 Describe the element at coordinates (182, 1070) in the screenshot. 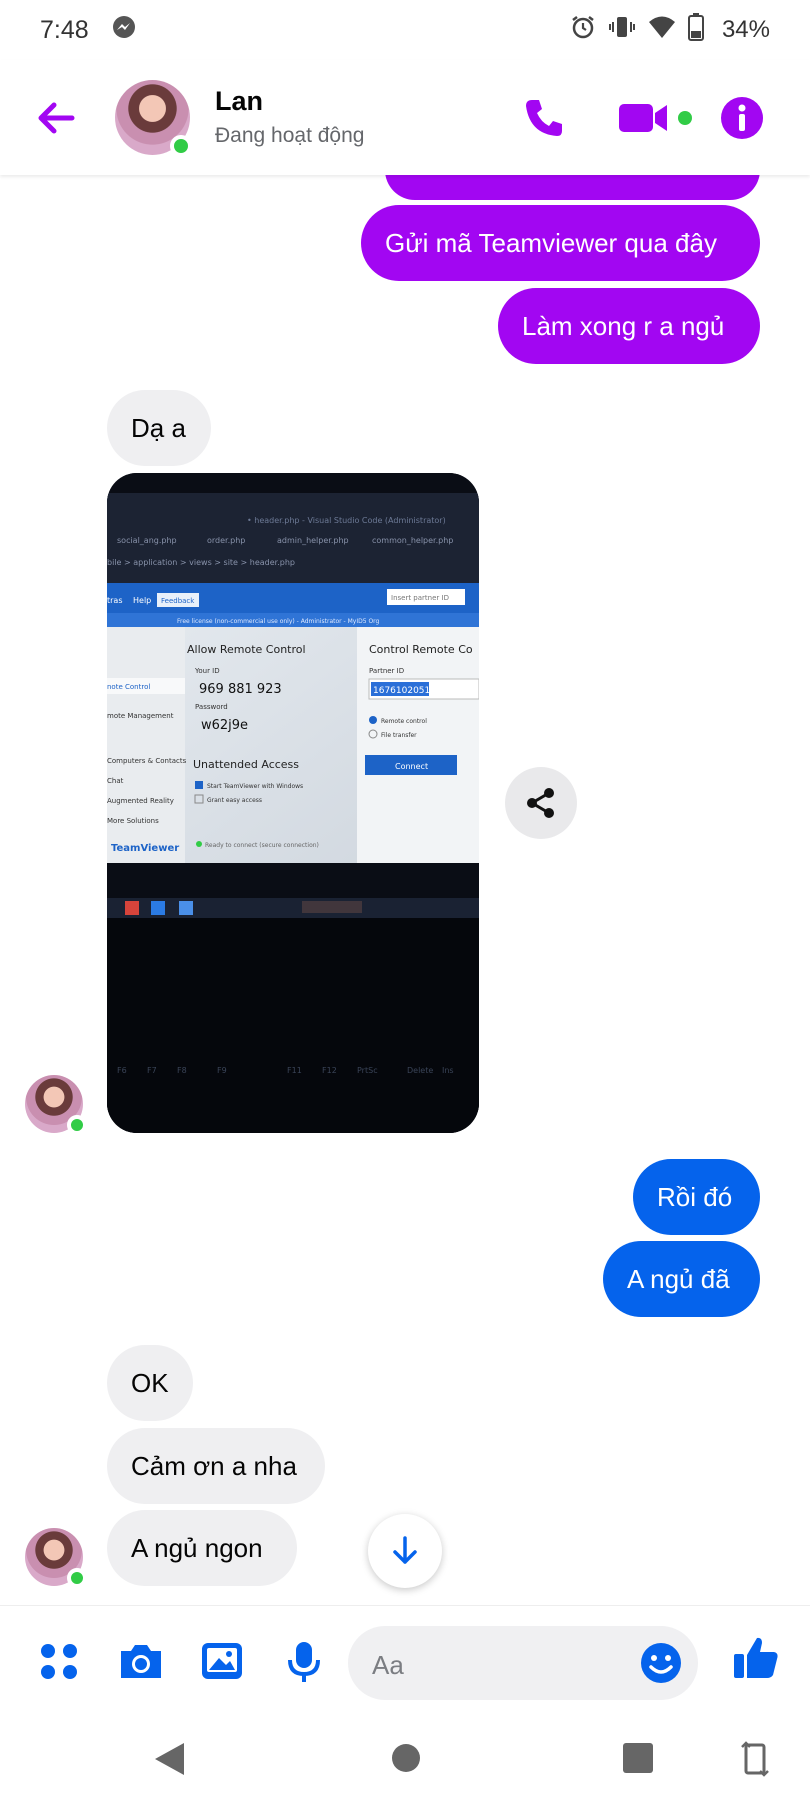

I see `svg-text: F8` at that location.